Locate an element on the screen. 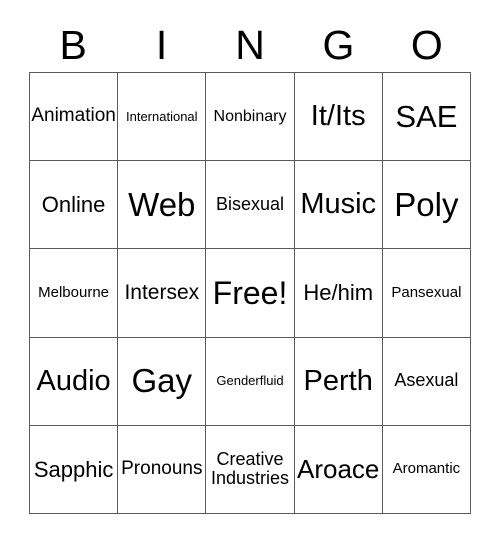 The width and height of the screenshot is (500, 544). bingo-cell: Pansexual is located at coordinates (426, 293).